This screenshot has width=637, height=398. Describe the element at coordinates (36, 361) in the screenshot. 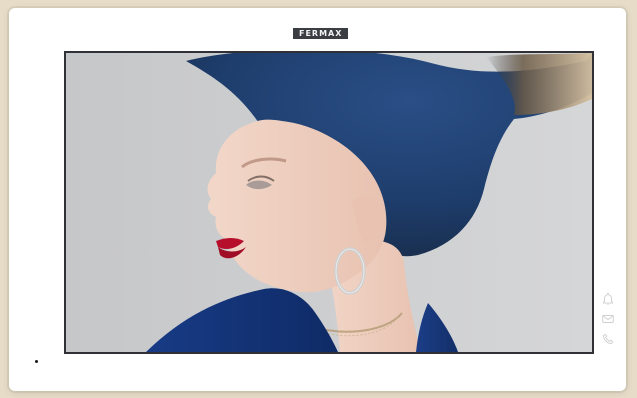

I see `status-led` at that location.